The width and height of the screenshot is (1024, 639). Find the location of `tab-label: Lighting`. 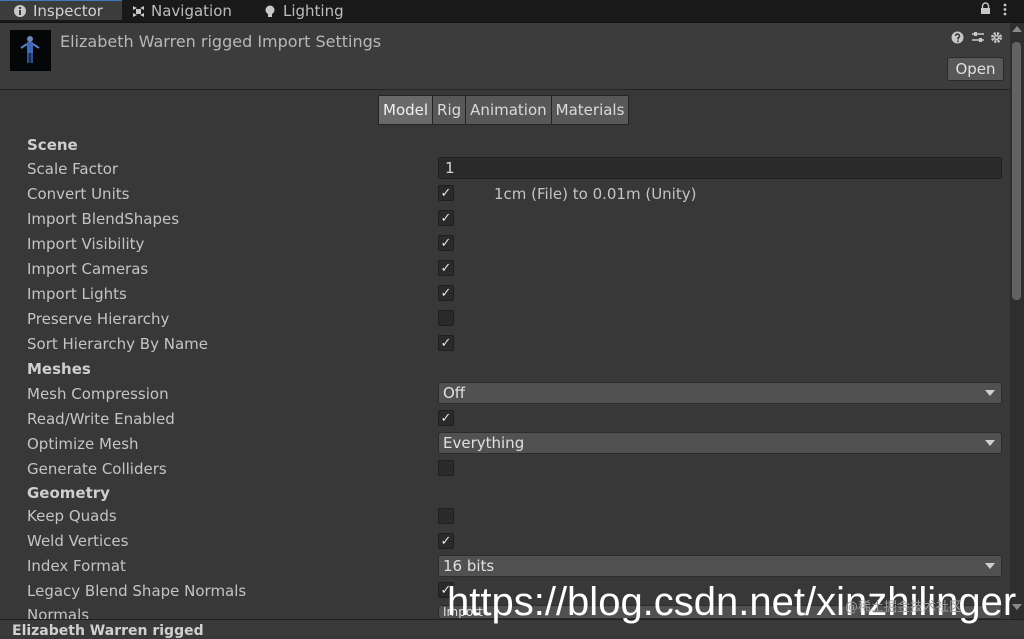

tab-label: Lighting is located at coordinates (313, 11).